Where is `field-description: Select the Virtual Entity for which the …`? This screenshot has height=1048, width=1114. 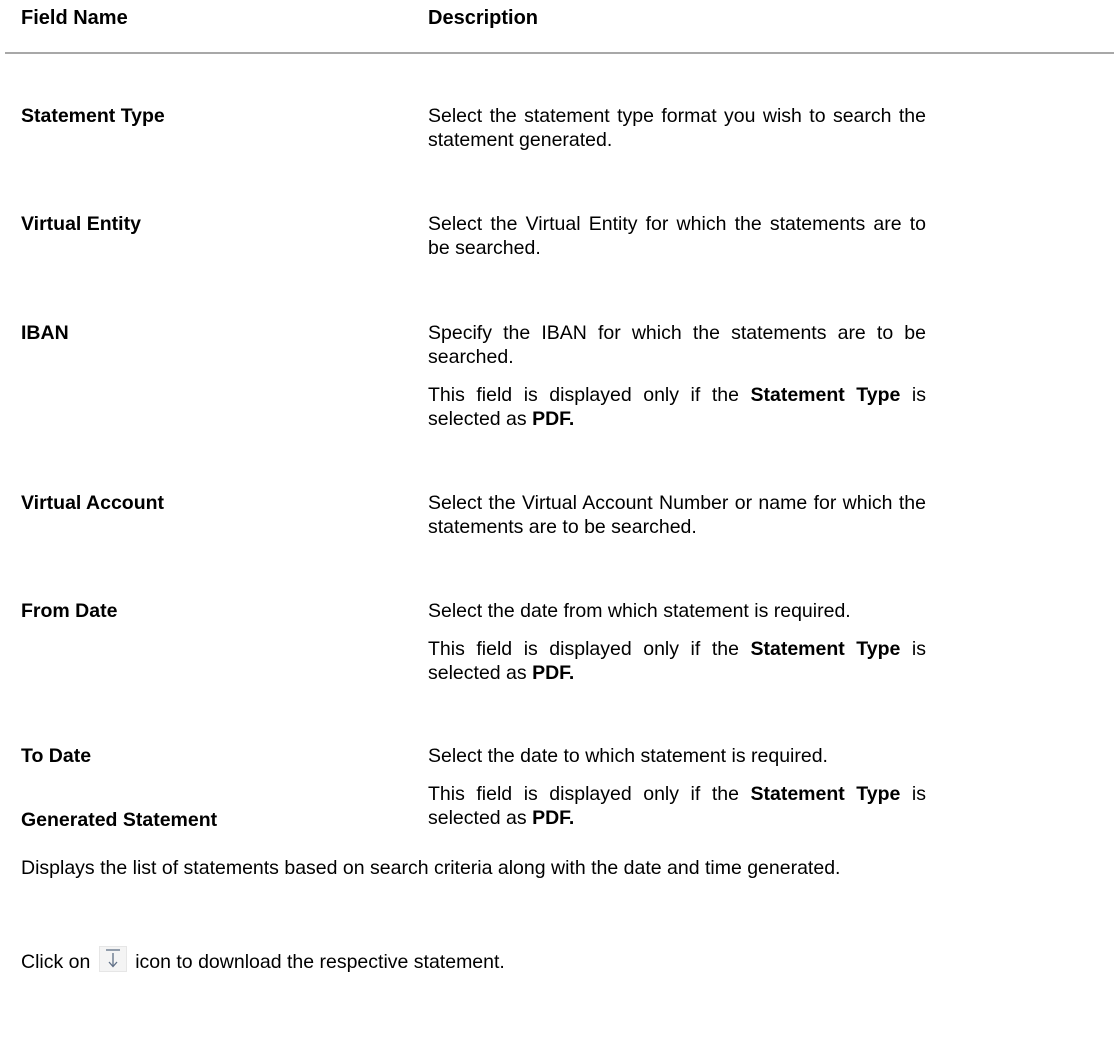 field-description: Select the Virtual Entity for which the … is located at coordinates (677, 236).